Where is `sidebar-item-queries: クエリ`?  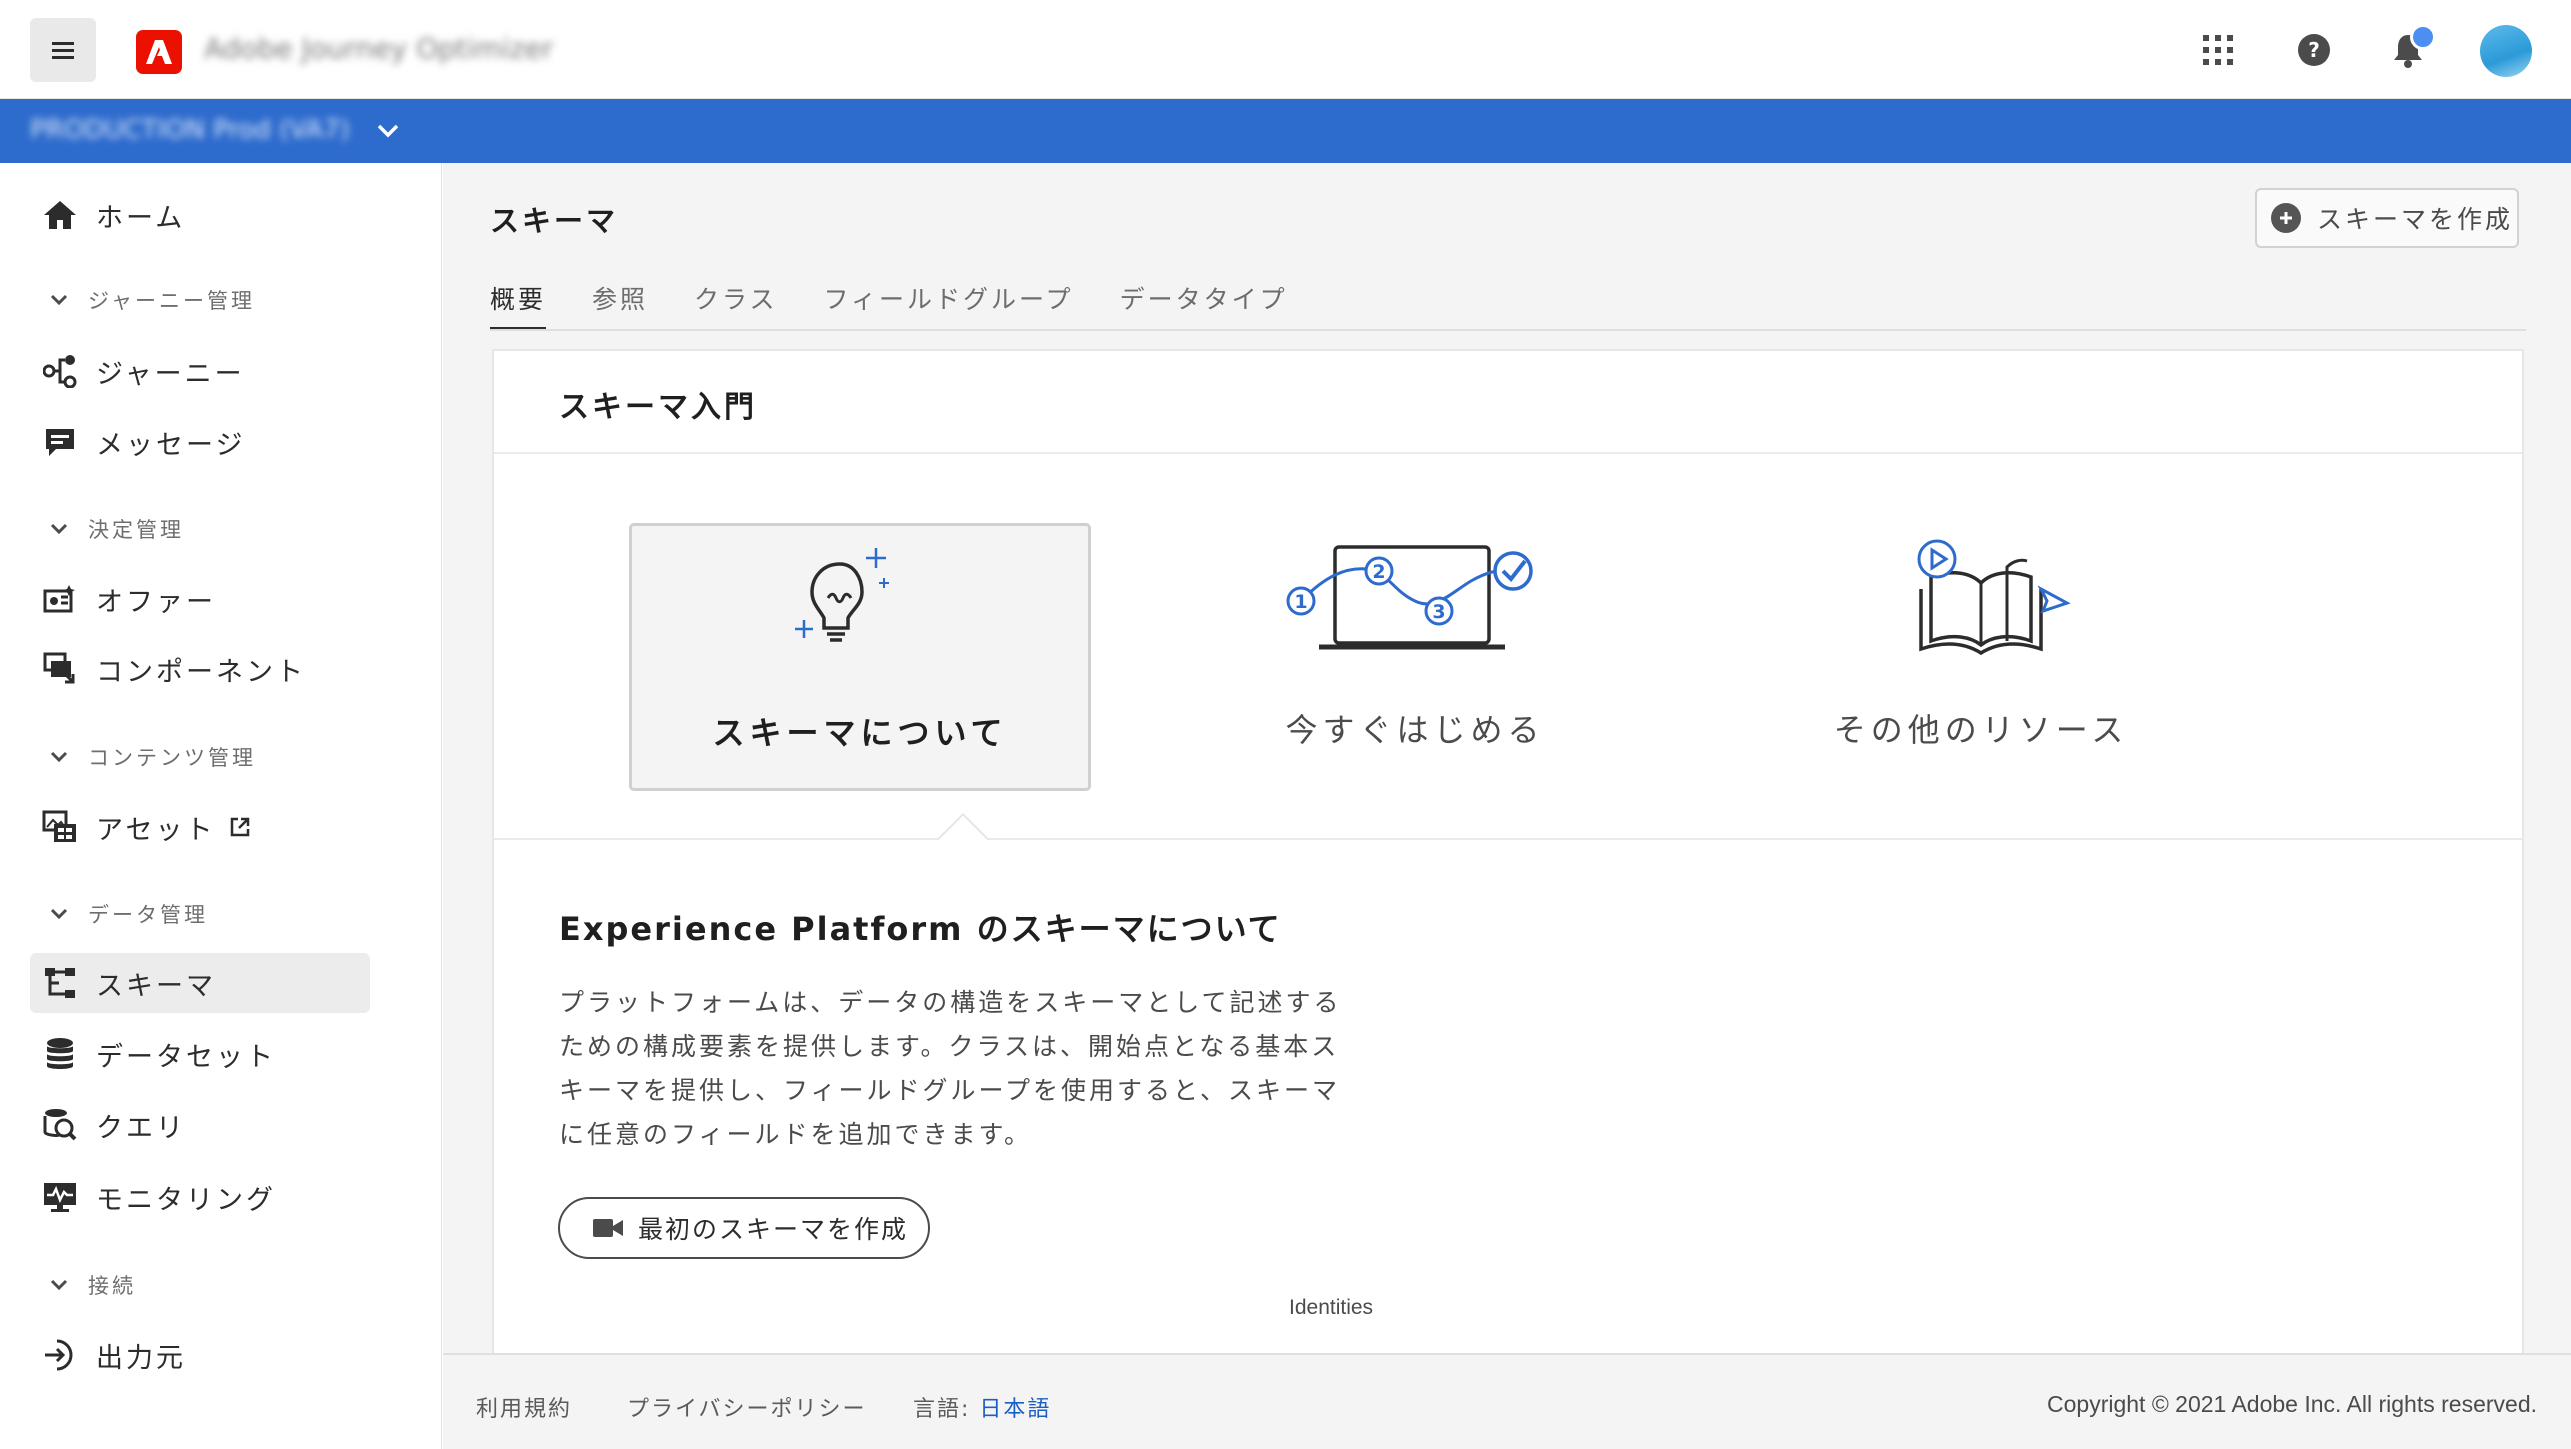 sidebar-item-queries: クエリ is located at coordinates (200, 1125).